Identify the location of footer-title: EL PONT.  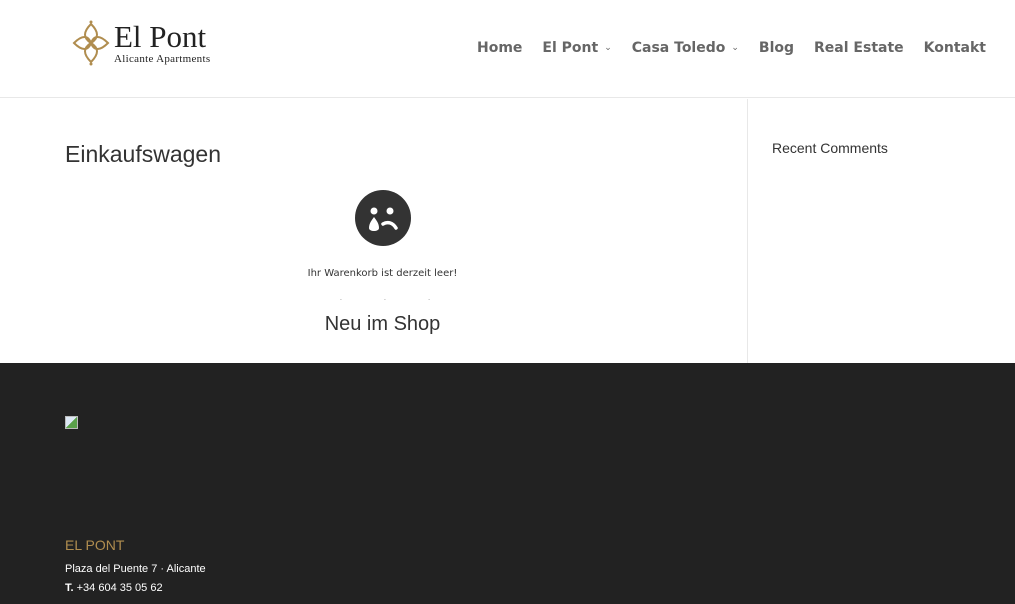
(95, 545).